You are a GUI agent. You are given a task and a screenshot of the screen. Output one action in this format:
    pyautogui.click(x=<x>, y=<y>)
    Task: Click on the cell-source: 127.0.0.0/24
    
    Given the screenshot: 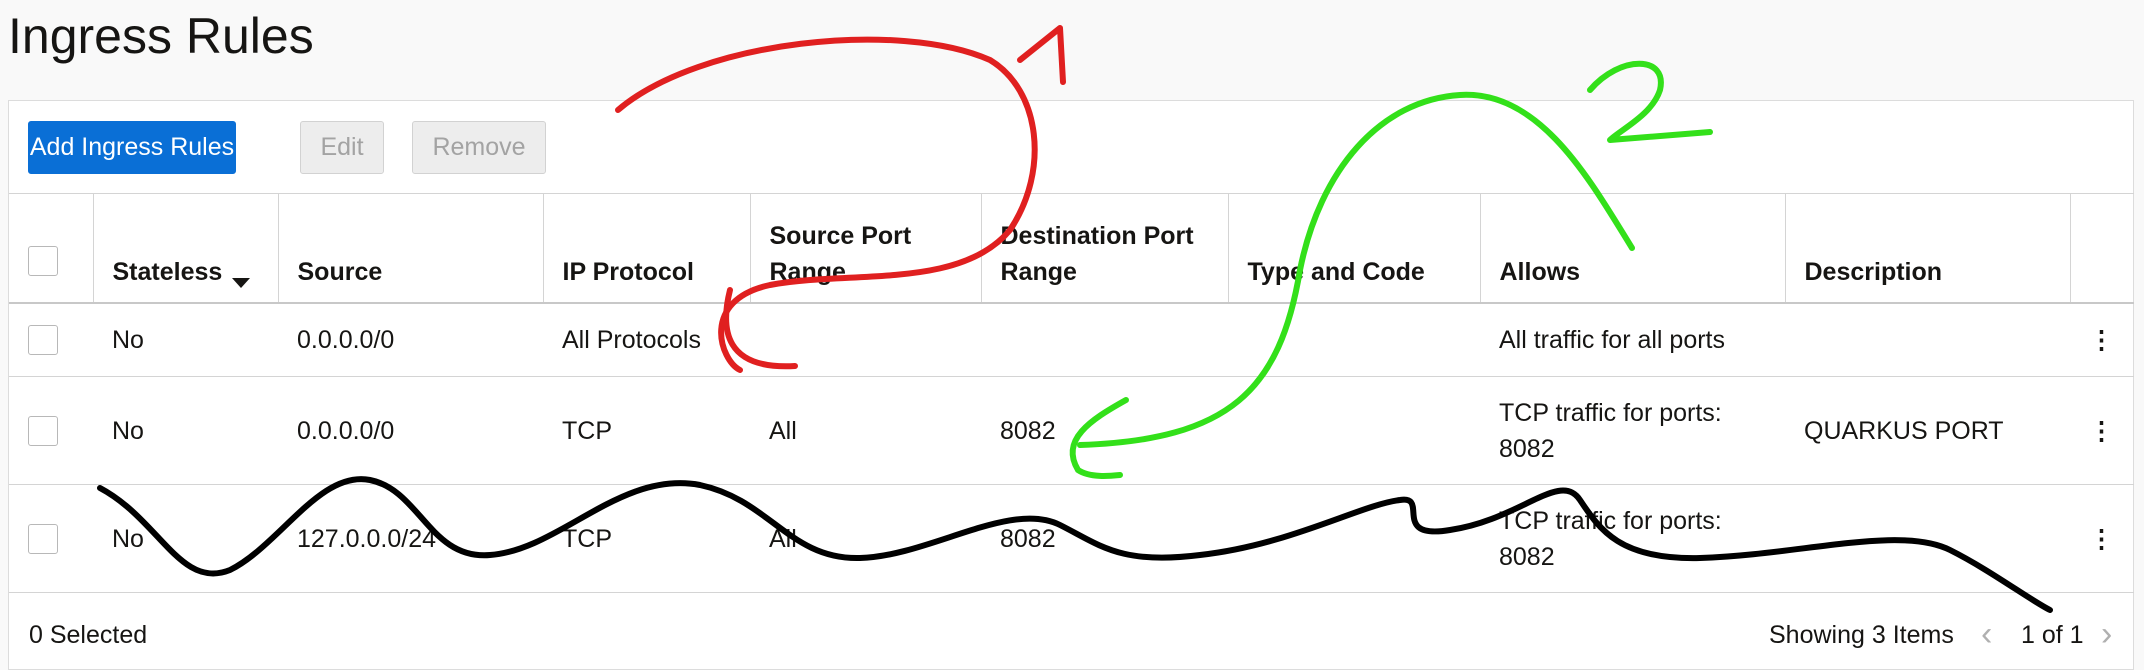 What is the action you would take?
    pyautogui.click(x=410, y=538)
    